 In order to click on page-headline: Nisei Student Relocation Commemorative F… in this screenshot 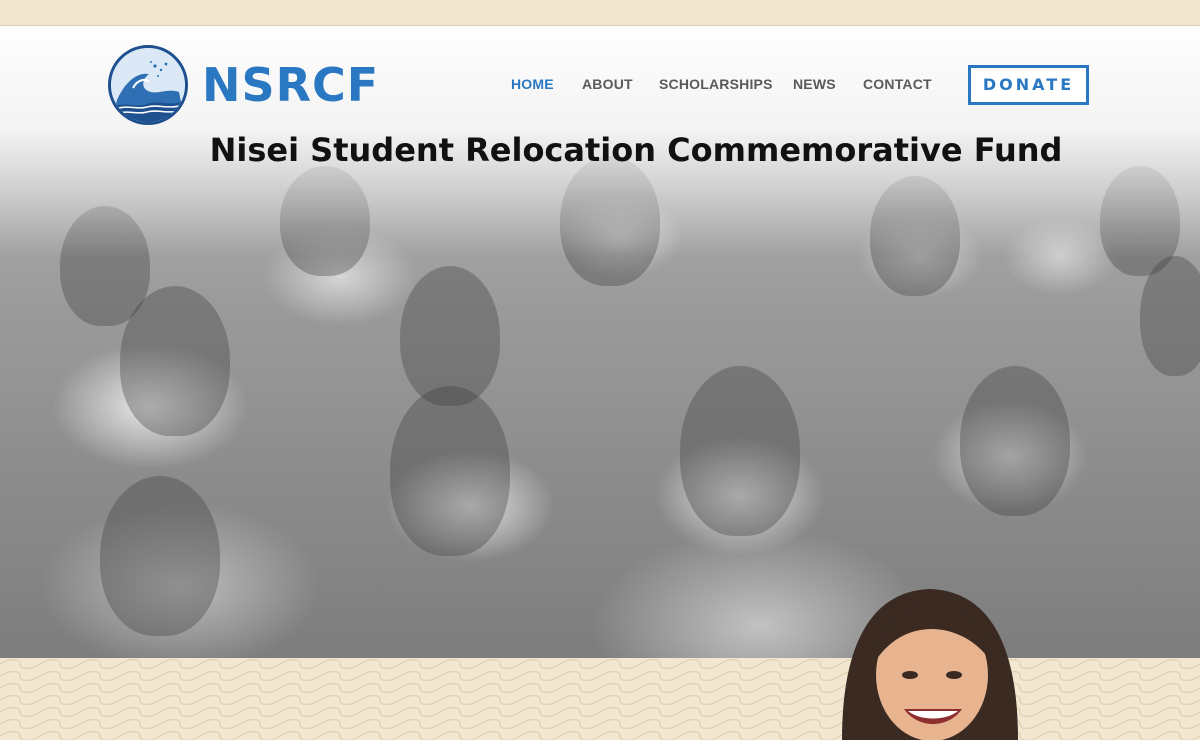, I will do `click(636, 150)`.